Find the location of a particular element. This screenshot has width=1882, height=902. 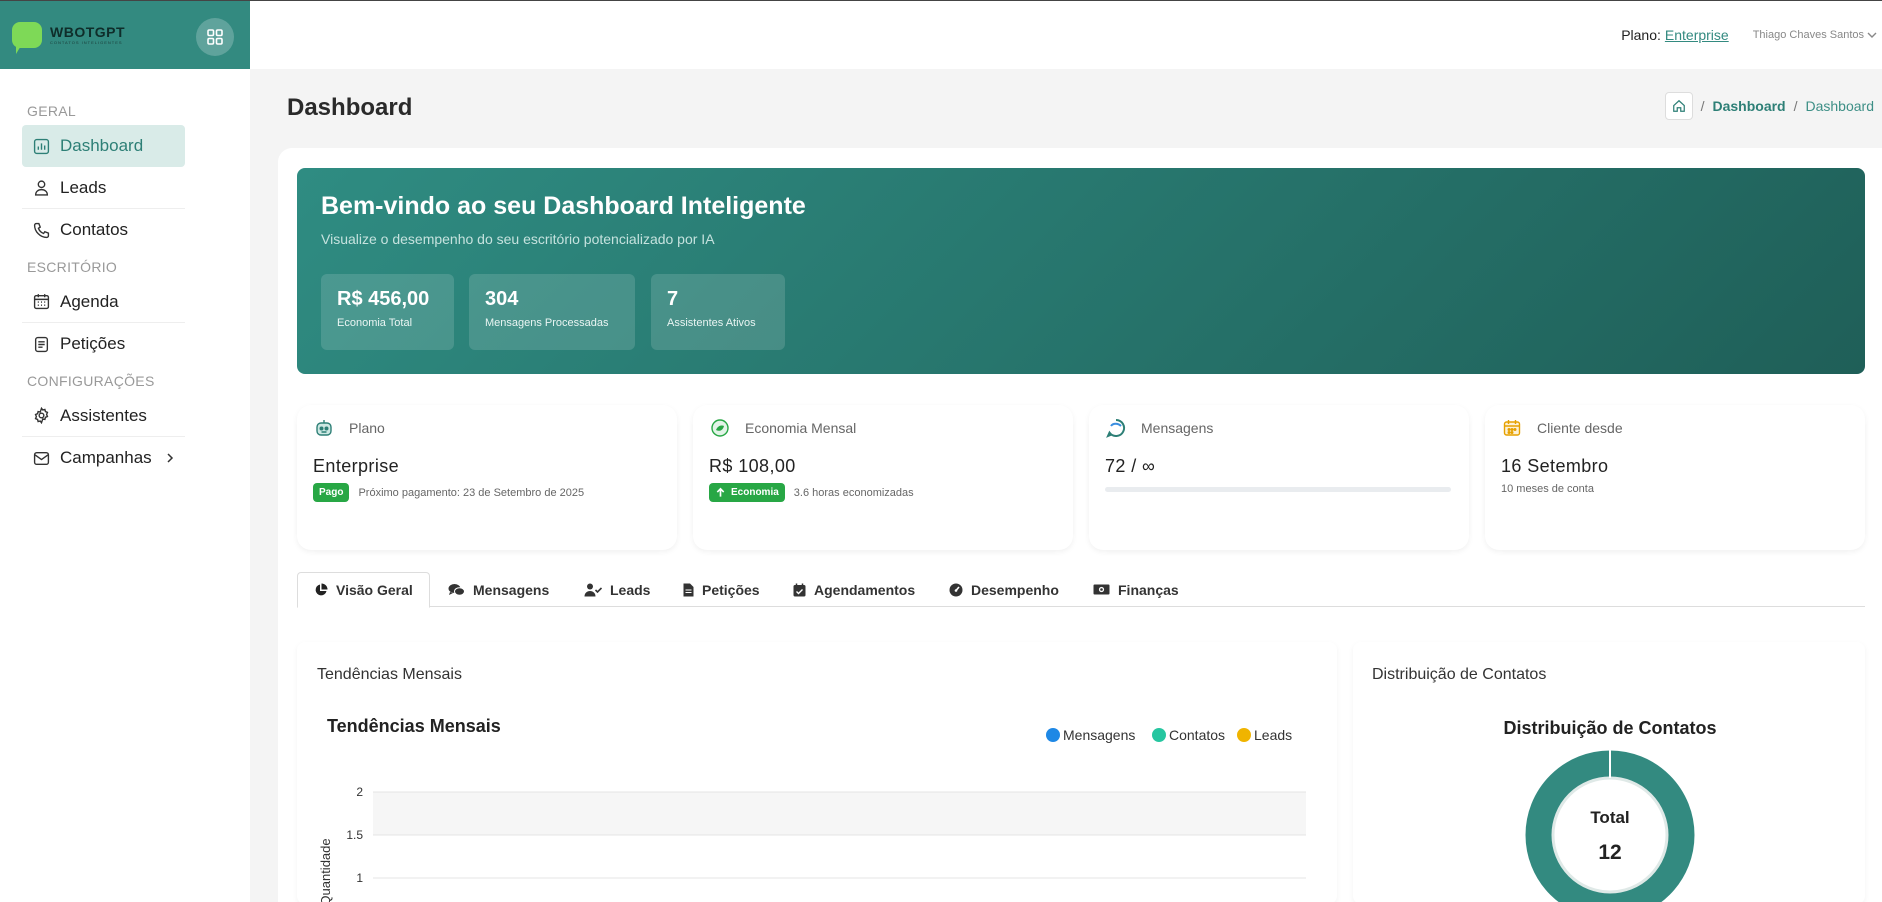

stat-value: R$ 456,00 is located at coordinates (383, 299).